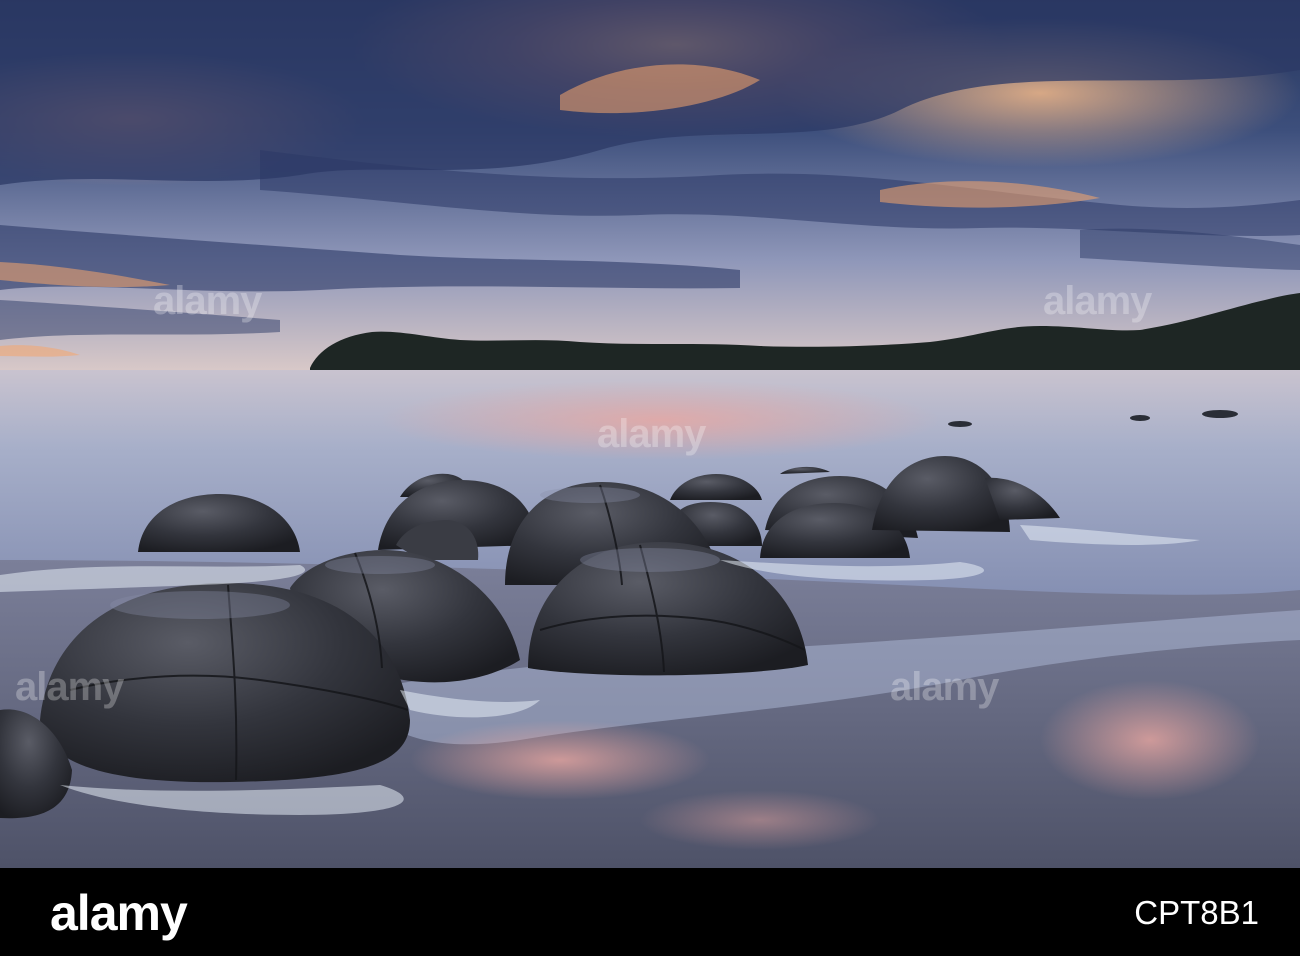 The image size is (1300, 956). I want to click on alamy-logo: alamy, so click(119, 913).